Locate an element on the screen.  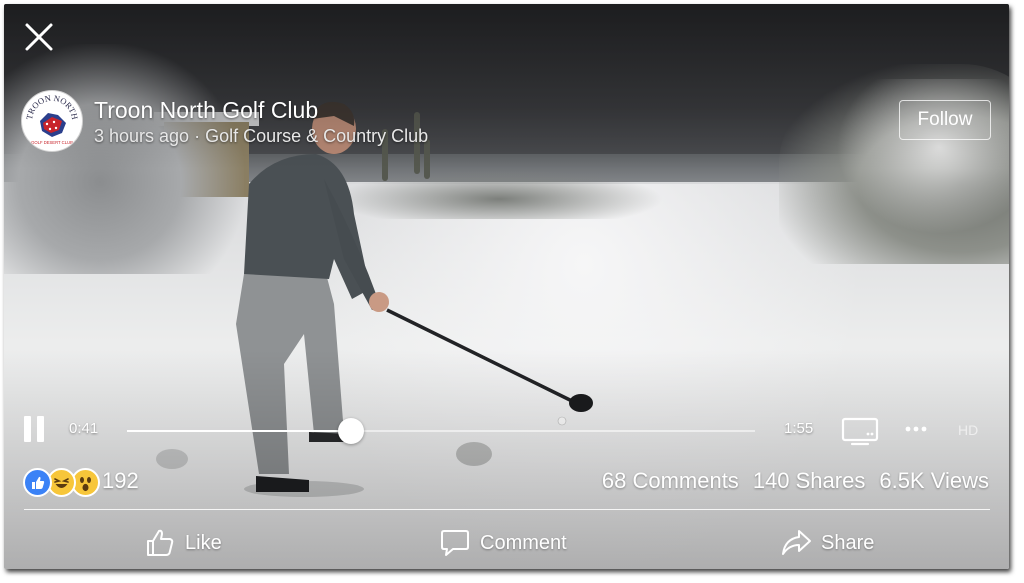
stats-right: 68 Comments 140 Shares 6.5K Views is located at coordinates (788, 481).